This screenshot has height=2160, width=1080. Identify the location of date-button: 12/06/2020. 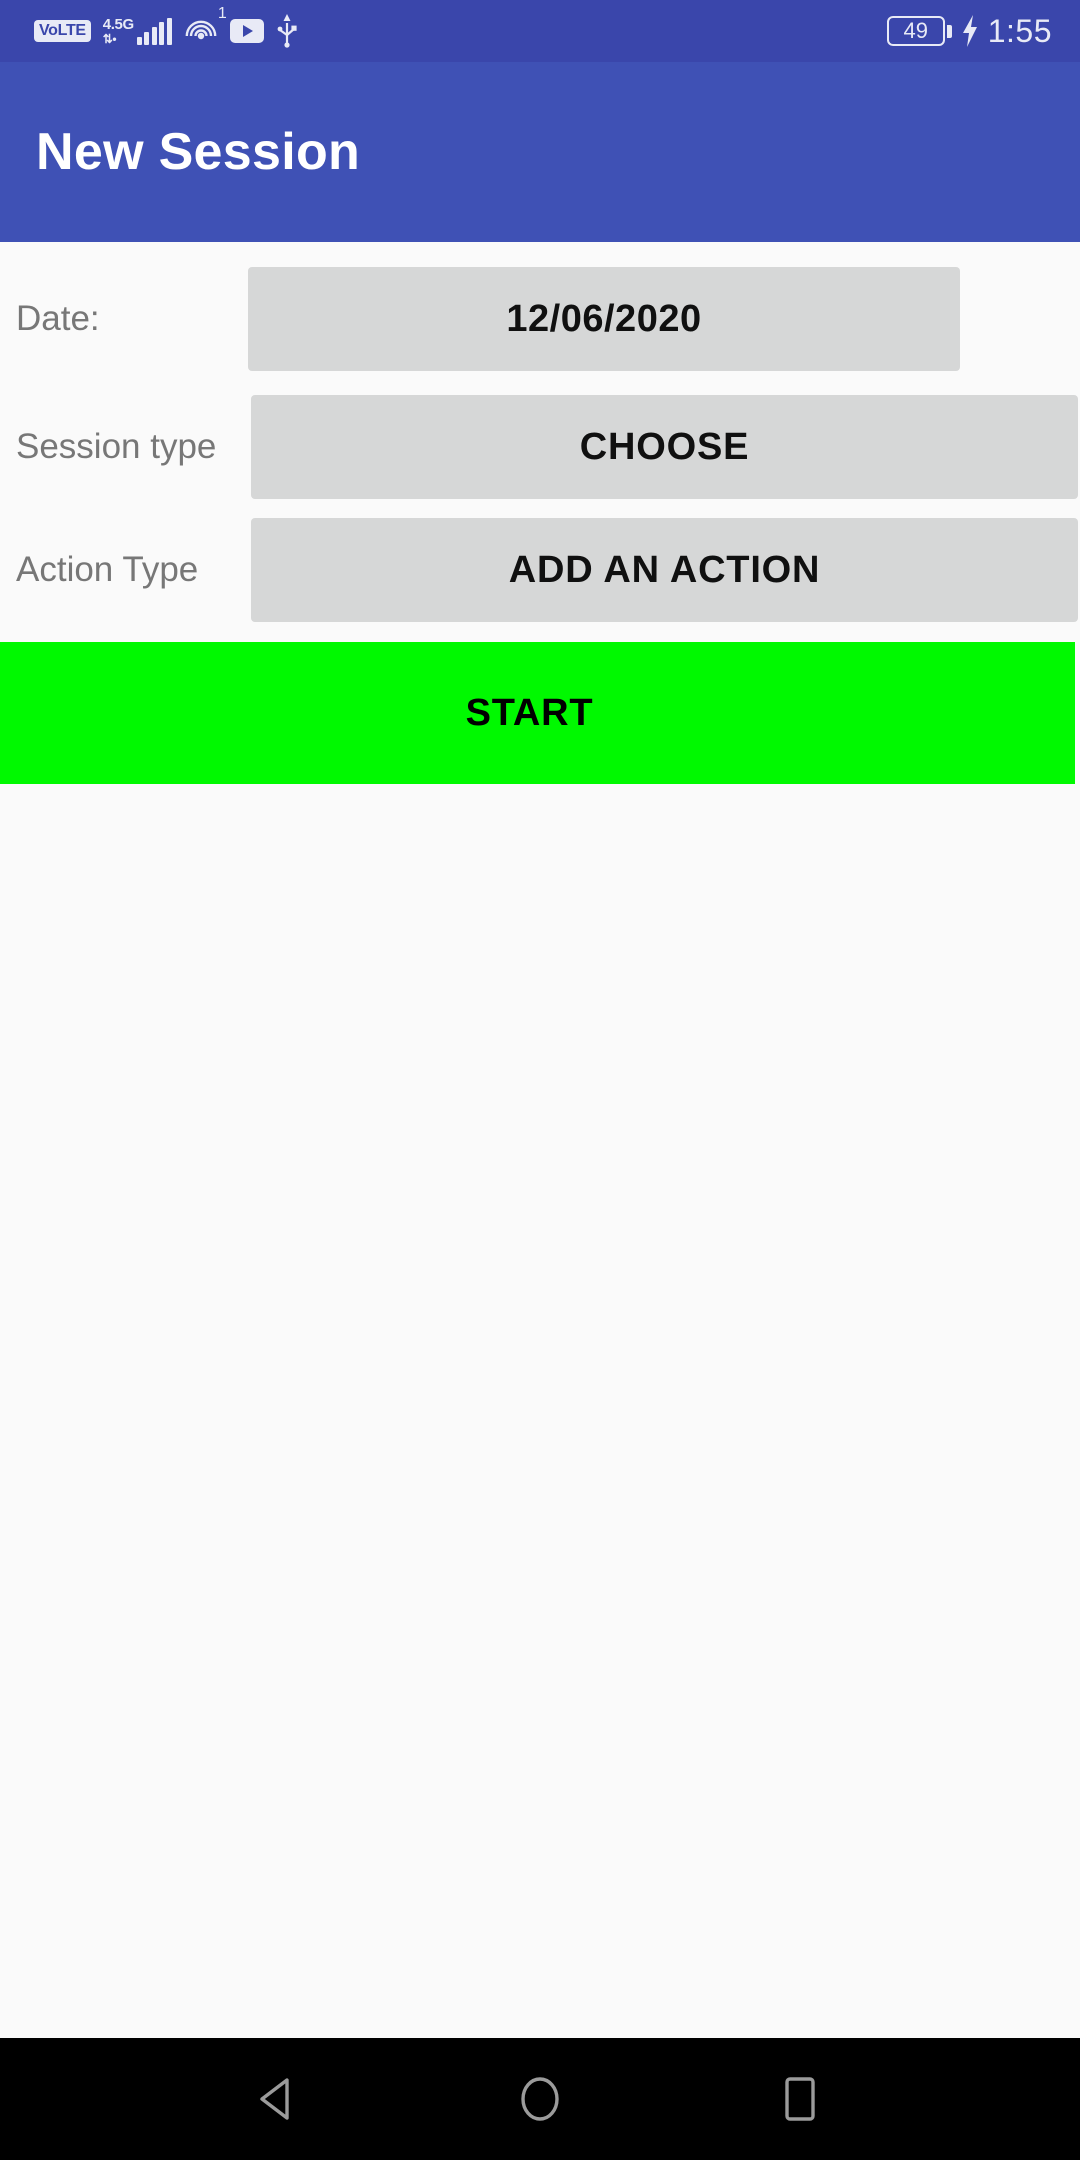
(604, 319).